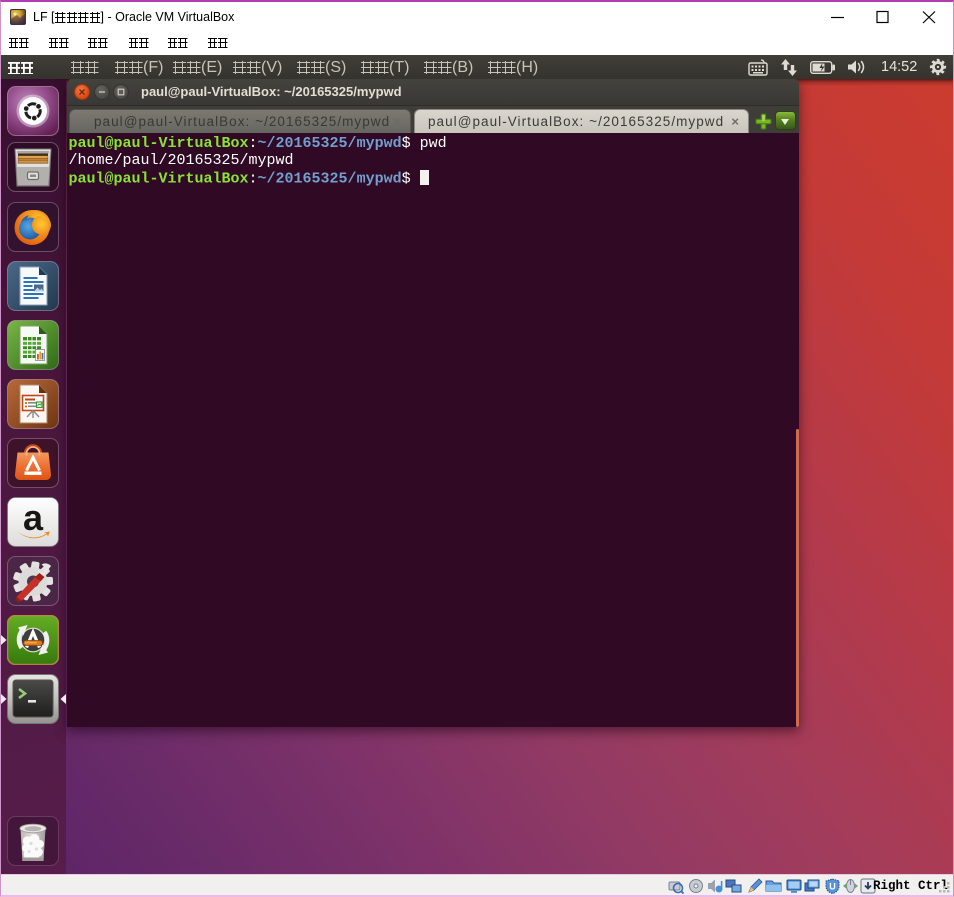  Describe the element at coordinates (33, 517) in the screenshot. I see `svg-text: a` at that location.